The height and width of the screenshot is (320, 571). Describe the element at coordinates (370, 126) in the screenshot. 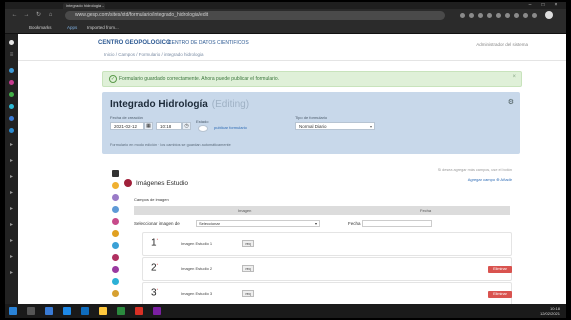

I see `chevron-down-icon: ▾` at that location.